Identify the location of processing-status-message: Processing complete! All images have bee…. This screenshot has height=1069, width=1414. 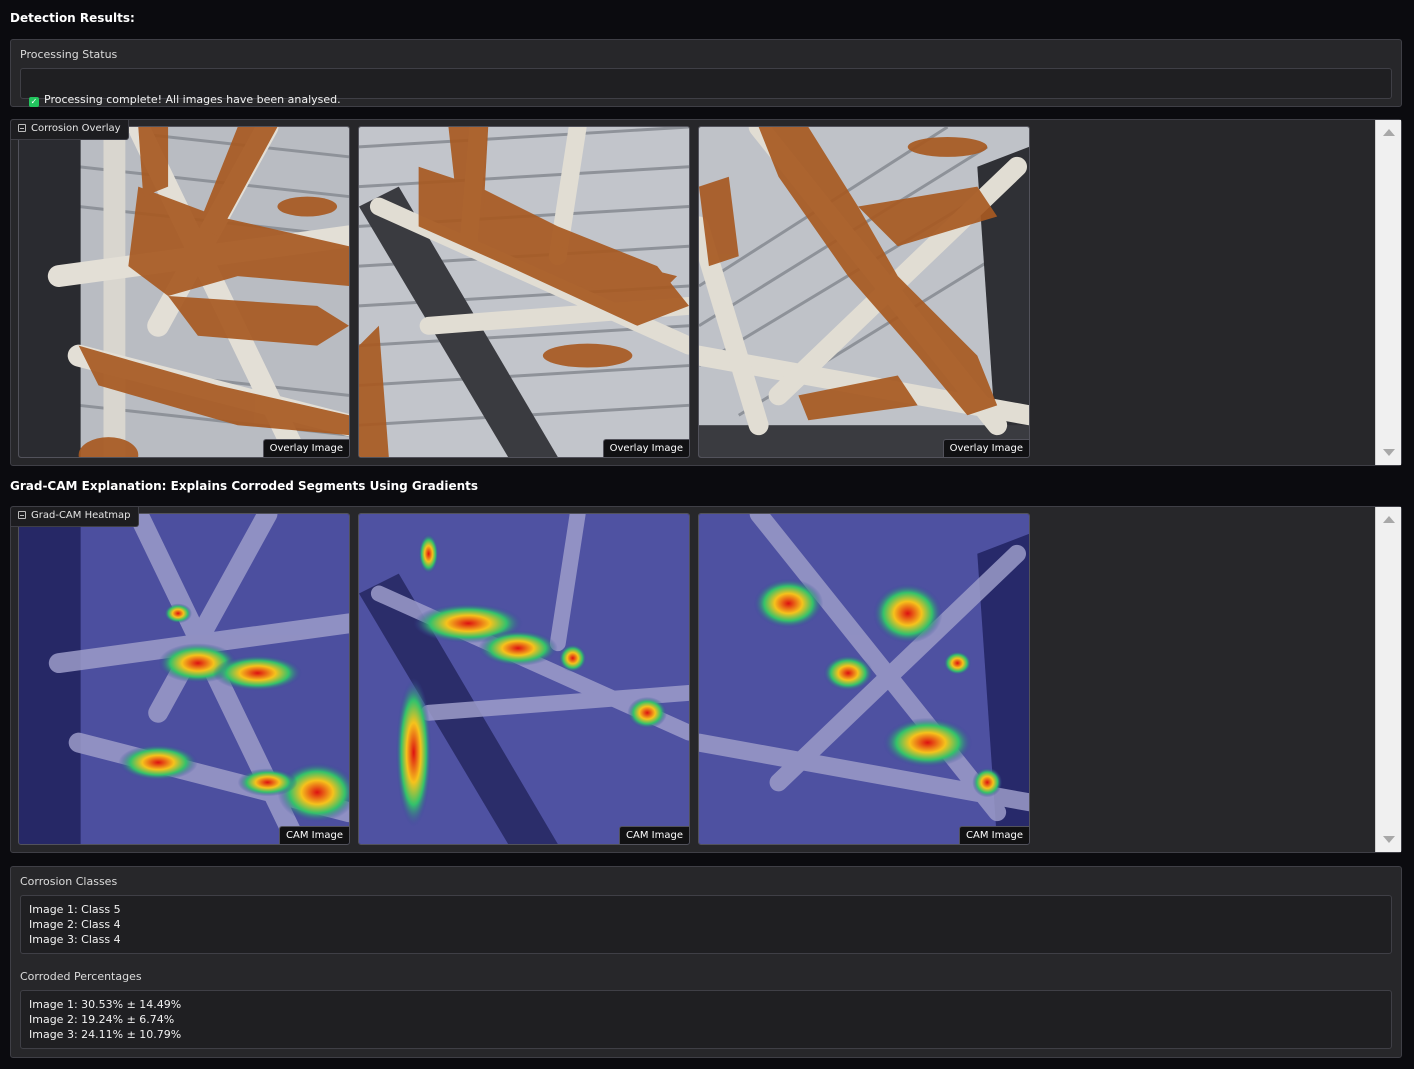
(192, 99).